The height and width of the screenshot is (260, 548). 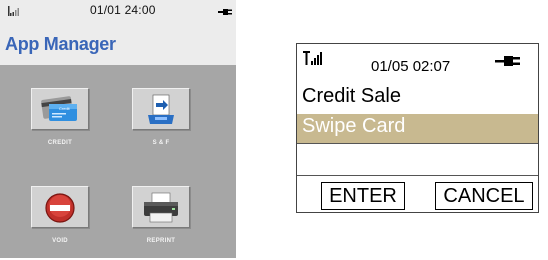 I want to click on input-field, so click(x=417, y=159).